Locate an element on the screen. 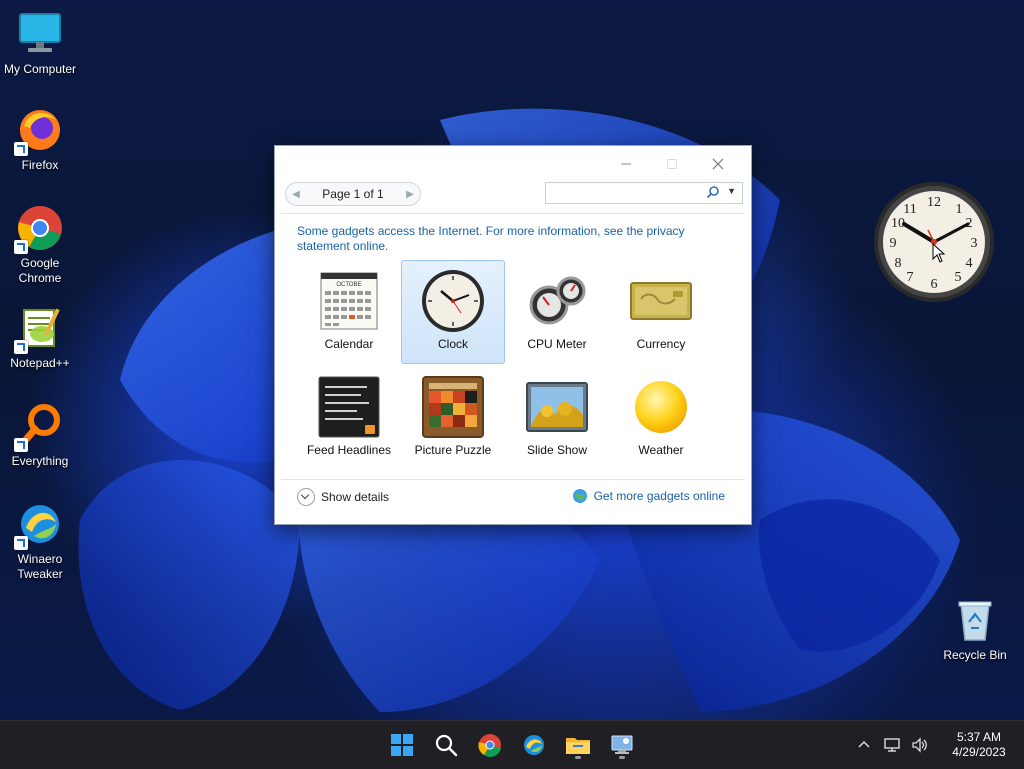 Image resolution: width=1024 pixels, height=769 pixels. desktop-icon-label: Chrome is located at coordinates (40, 278).